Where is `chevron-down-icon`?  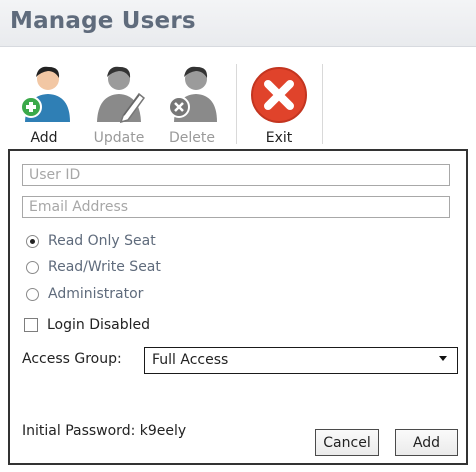 chevron-down-icon is located at coordinates (443, 358).